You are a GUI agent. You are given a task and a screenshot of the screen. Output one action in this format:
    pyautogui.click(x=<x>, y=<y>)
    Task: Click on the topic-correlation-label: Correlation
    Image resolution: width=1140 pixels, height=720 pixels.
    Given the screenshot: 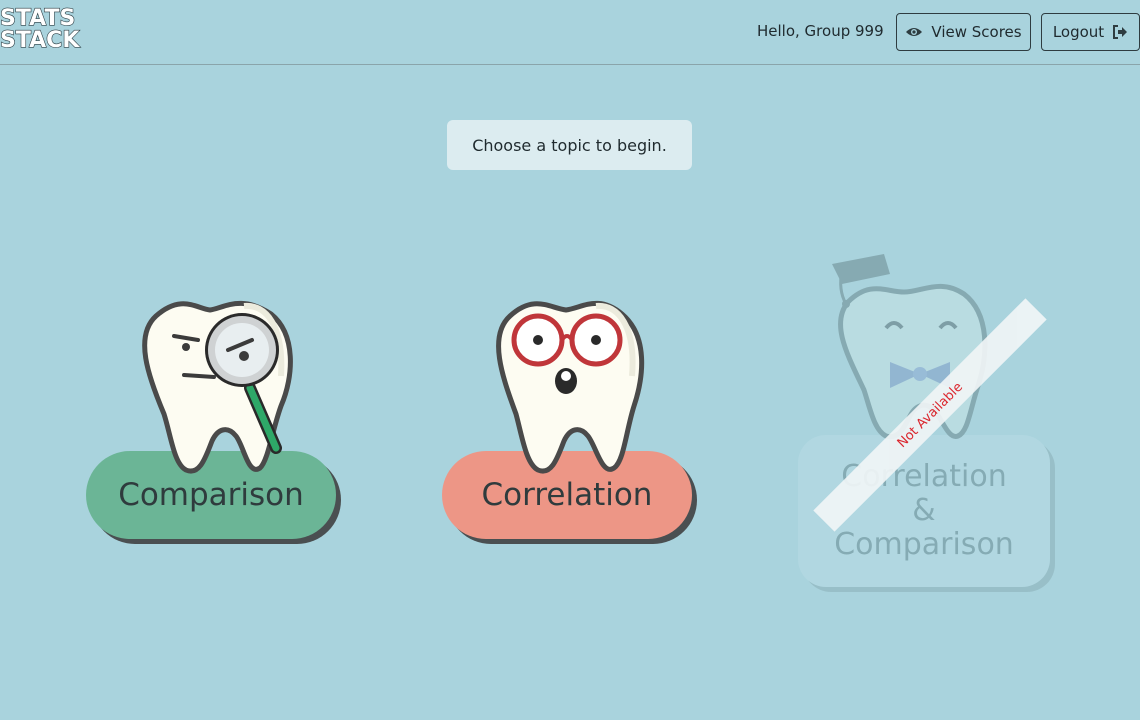 What is the action you would take?
    pyautogui.click(x=567, y=495)
    